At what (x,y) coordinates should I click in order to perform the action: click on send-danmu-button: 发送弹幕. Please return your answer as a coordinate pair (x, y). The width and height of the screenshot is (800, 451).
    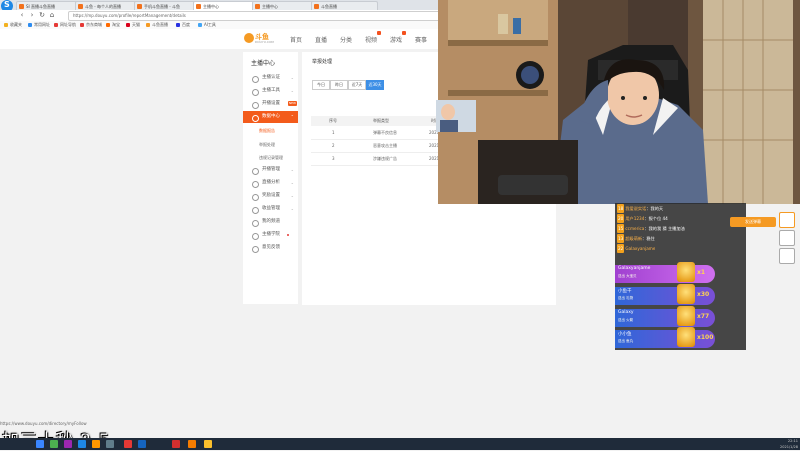
    Looking at the image, I should click on (753, 222).